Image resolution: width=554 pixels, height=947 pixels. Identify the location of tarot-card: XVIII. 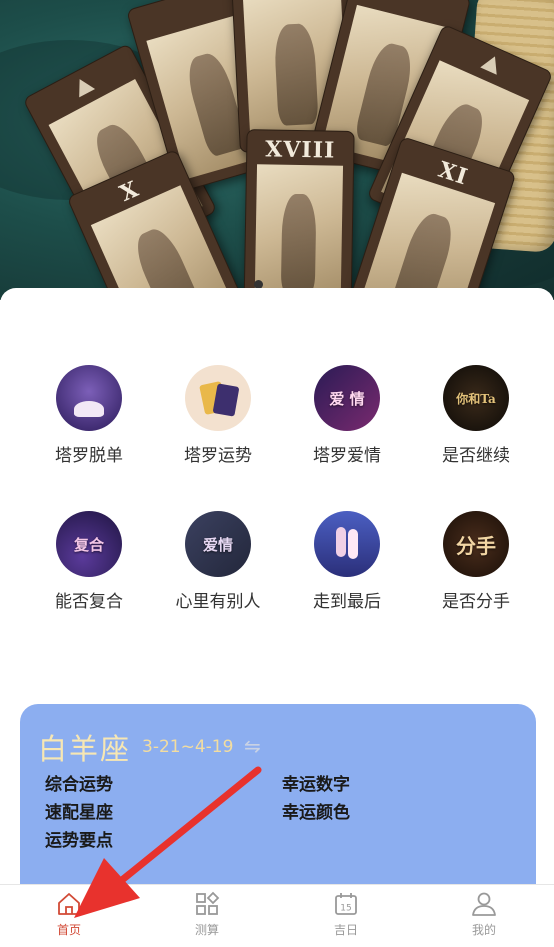
(299, 214).